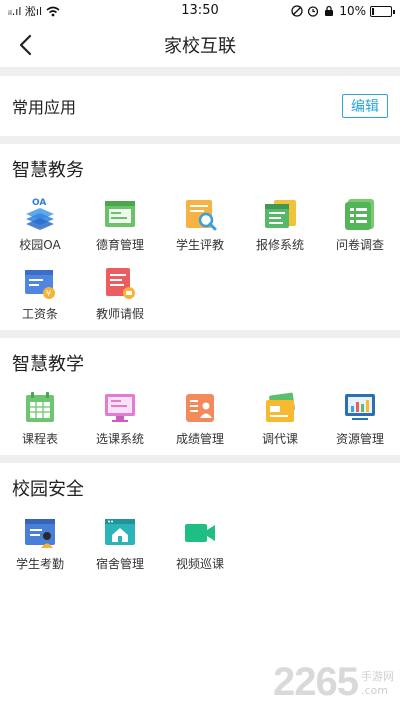  I want to click on common-apps-label: 常用应用, so click(44, 107).